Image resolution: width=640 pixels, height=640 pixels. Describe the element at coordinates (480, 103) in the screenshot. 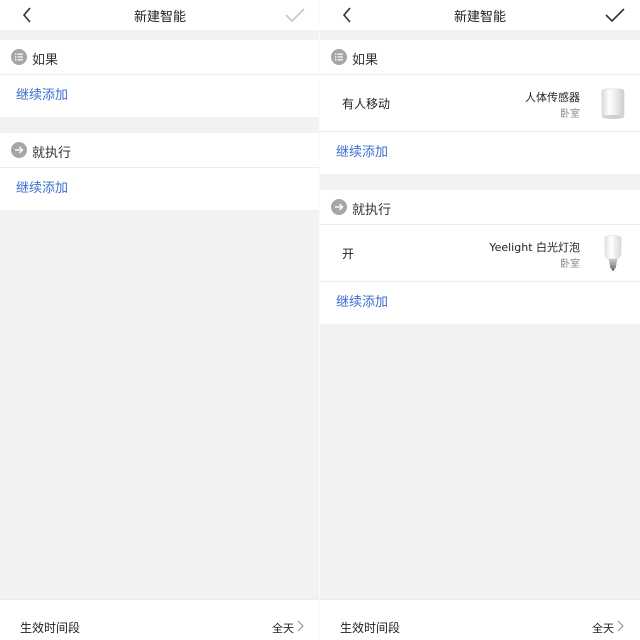

I see `condition-row: 有人移动 人体传感器 卧室` at that location.